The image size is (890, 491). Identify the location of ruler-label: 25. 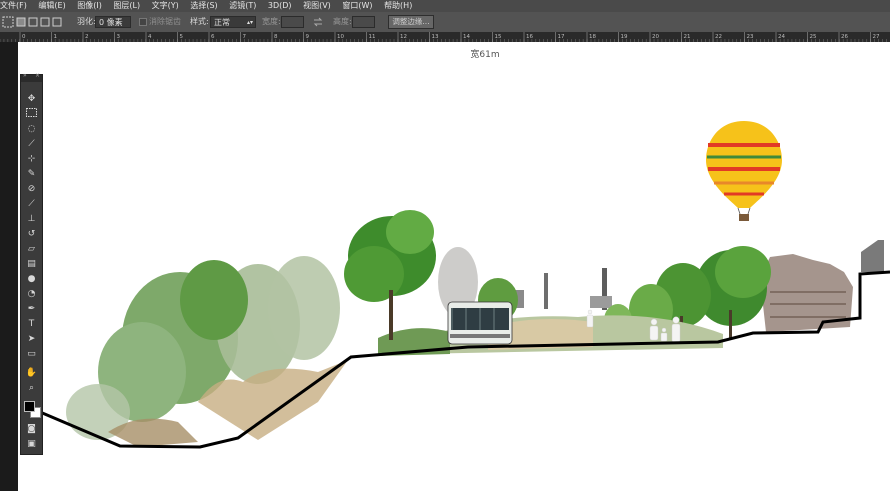
(813, 37).